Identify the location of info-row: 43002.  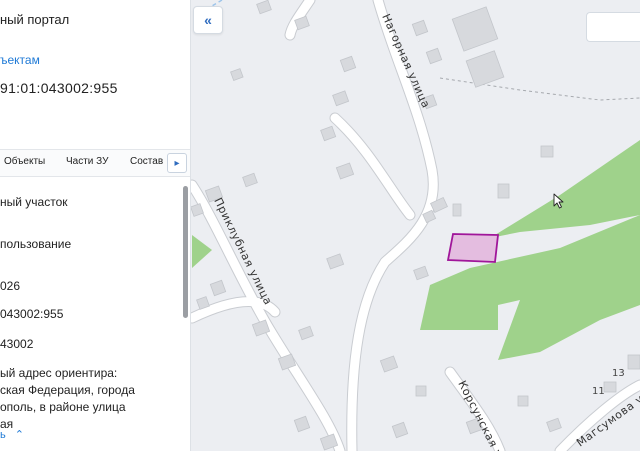
(17, 344).